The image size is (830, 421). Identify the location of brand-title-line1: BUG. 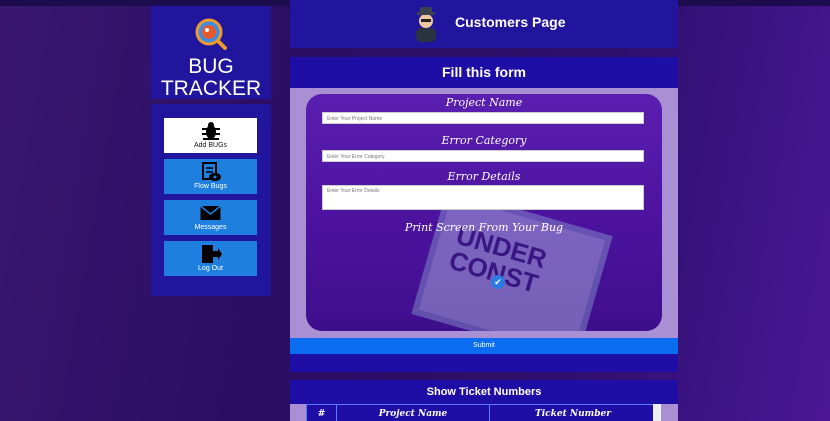
(211, 66).